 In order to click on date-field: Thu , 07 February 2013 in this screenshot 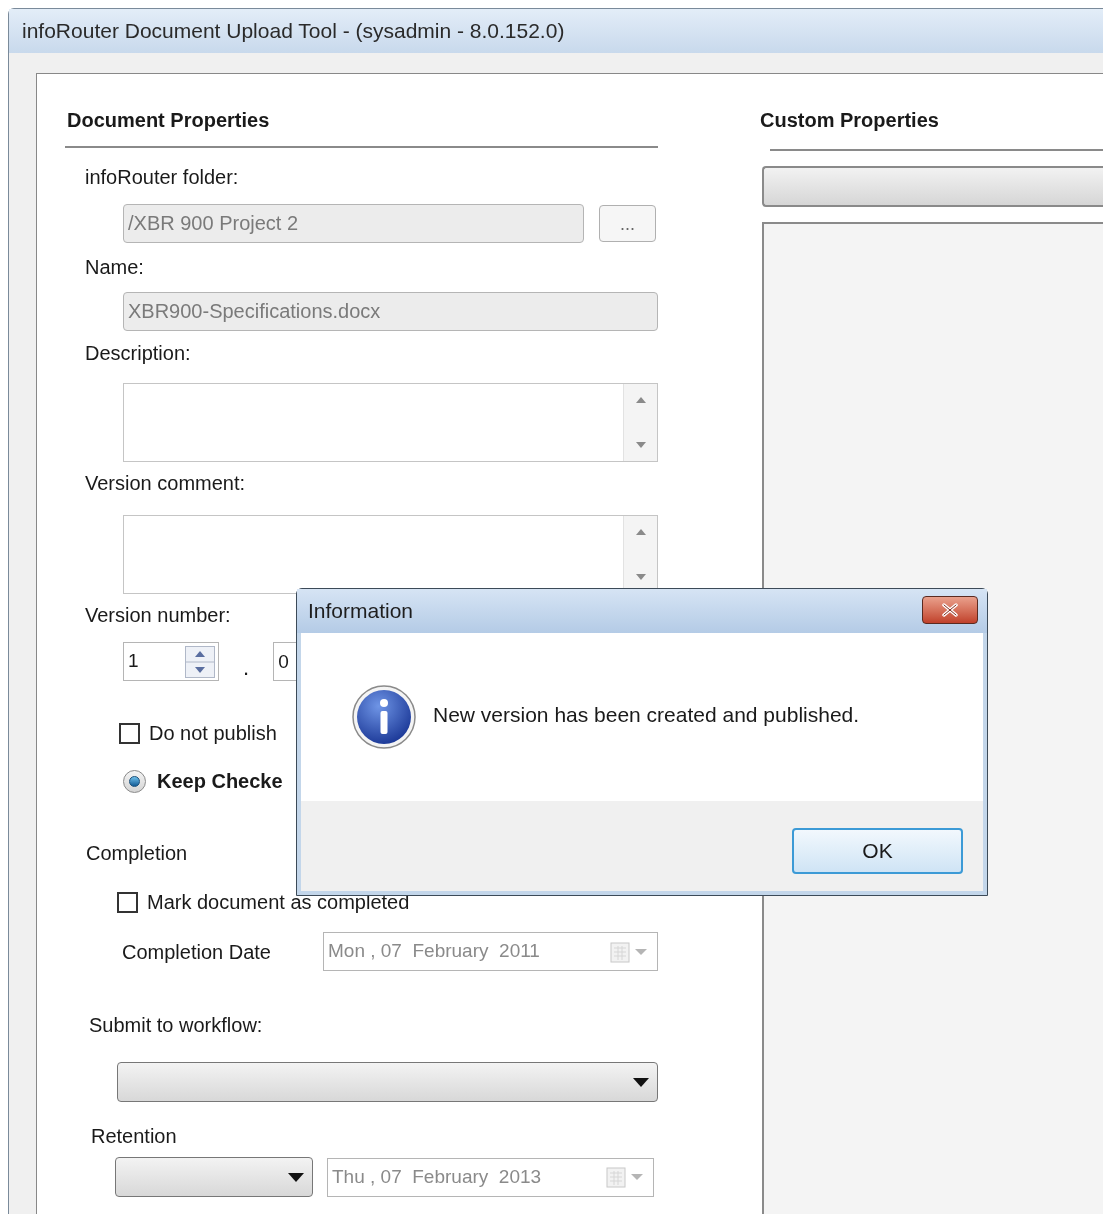, I will do `click(490, 1177)`.